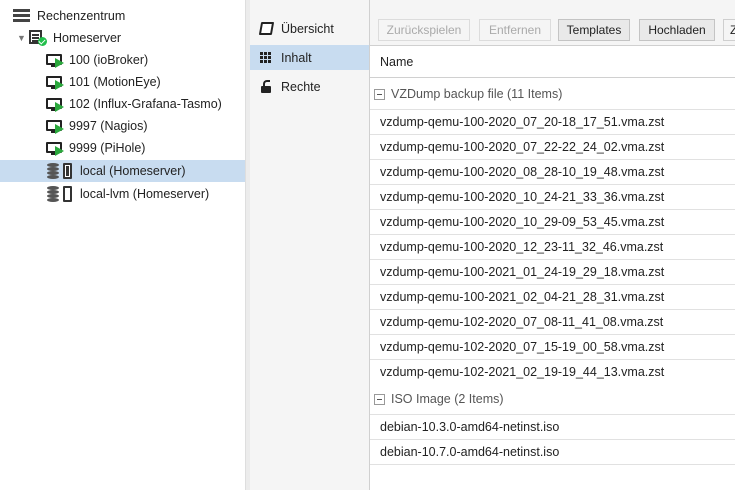 This screenshot has height=490, width=735. What do you see at coordinates (447, 399) in the screenshot?
I see `group-title: ISO Image (2 Items)` at bounding box center [447, 399].